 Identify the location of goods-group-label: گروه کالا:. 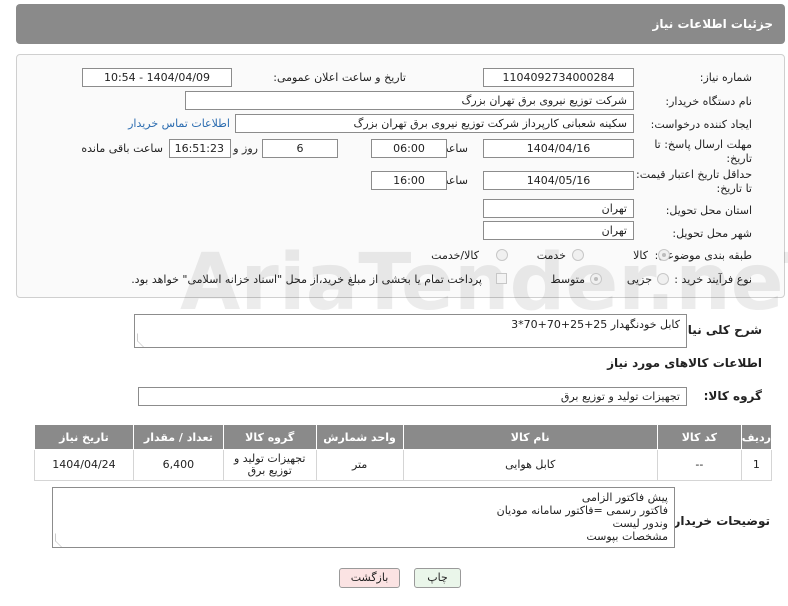
(732, 396).